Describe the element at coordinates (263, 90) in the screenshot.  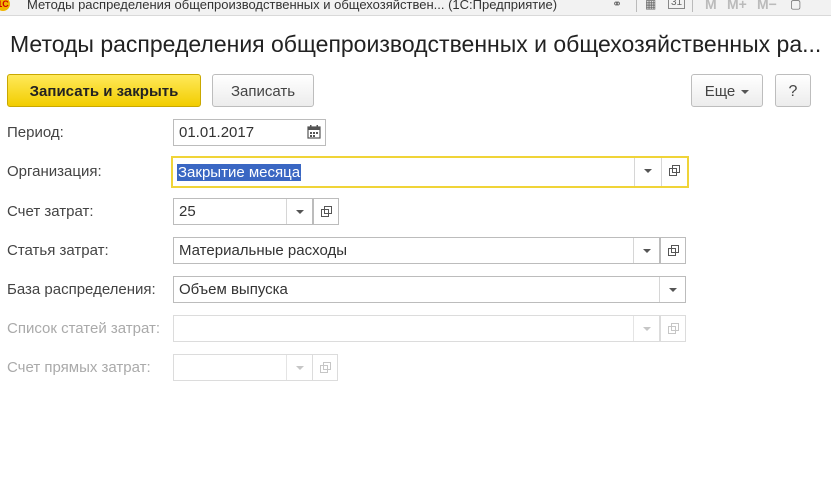
I see `save-button: Записать` at that location.